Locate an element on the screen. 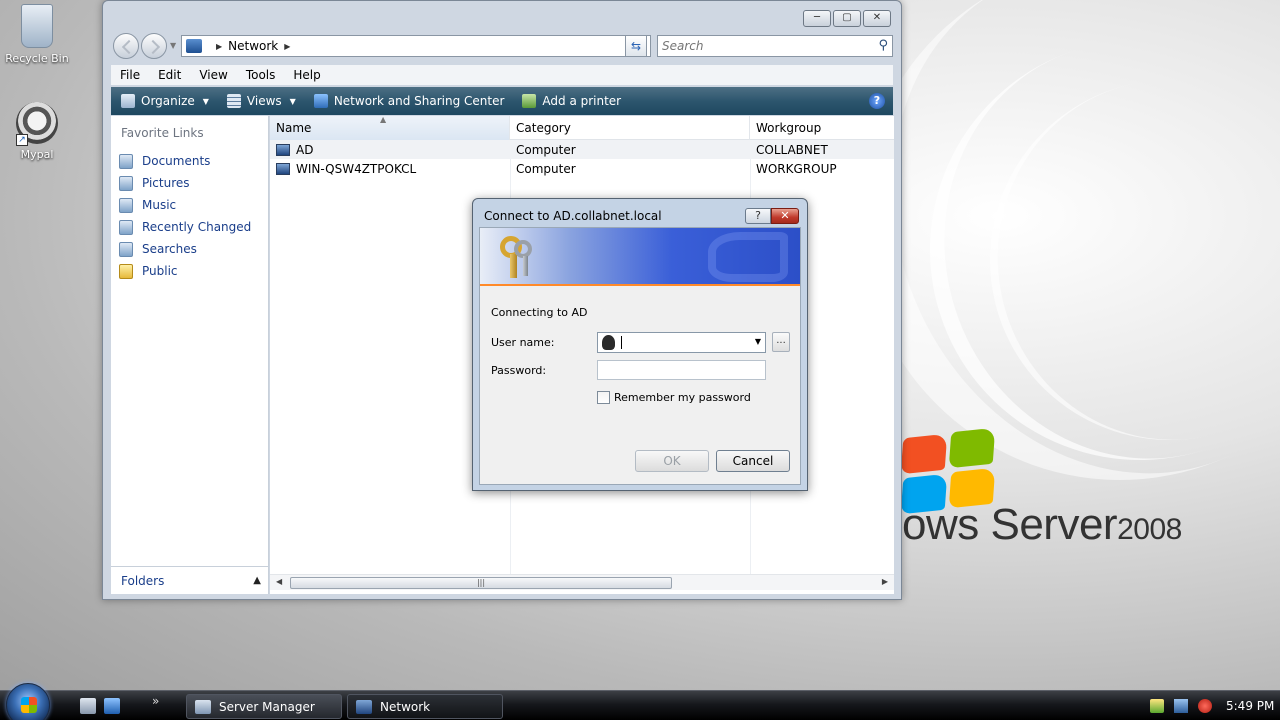  tray-network-icon is located at coordinates (1181, 706).